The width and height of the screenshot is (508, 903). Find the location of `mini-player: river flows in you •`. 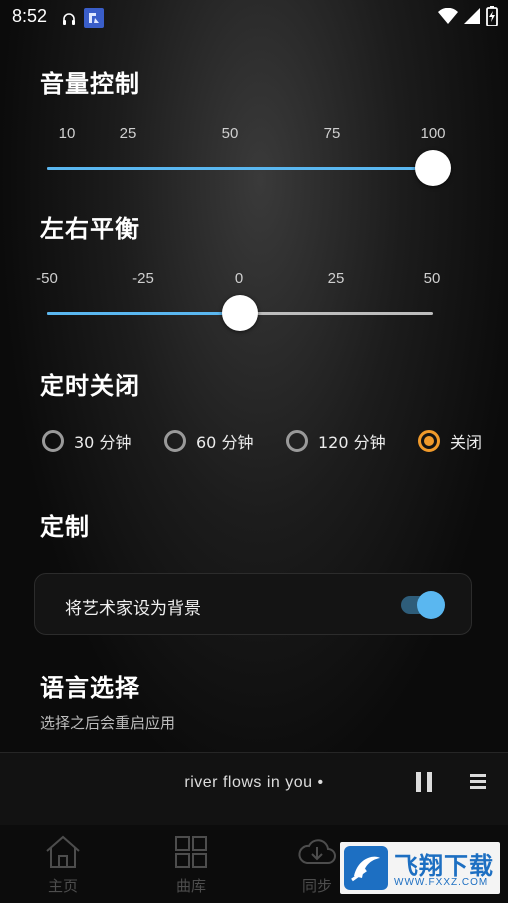

mini-player: river flows in you • is located at coordinates (254, 789).